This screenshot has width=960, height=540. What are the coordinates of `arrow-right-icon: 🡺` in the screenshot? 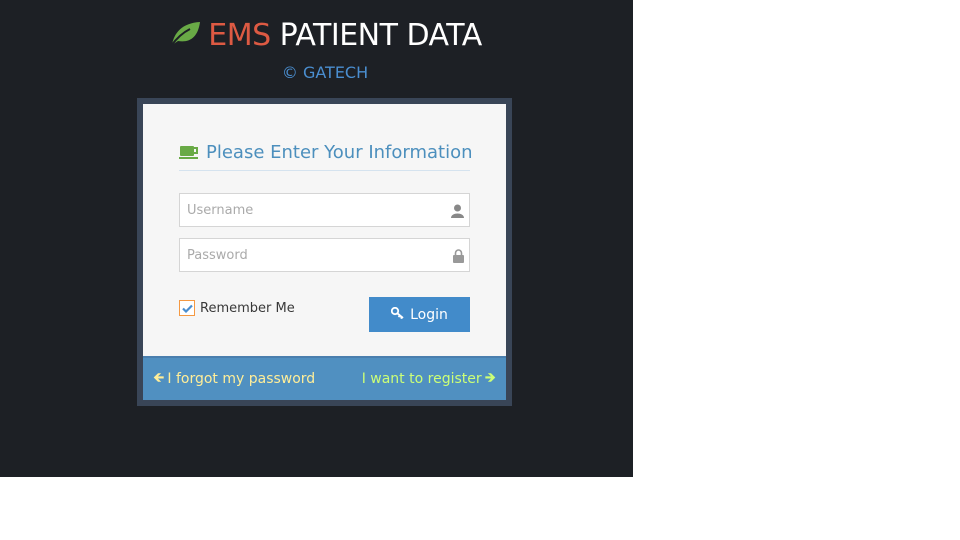 It's located at (490, 378).